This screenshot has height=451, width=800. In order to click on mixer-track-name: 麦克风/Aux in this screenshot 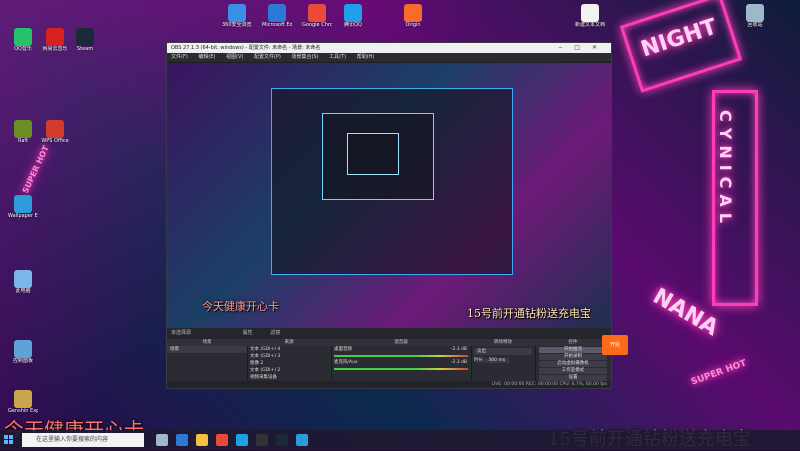, I will do `click(346, 362)`.